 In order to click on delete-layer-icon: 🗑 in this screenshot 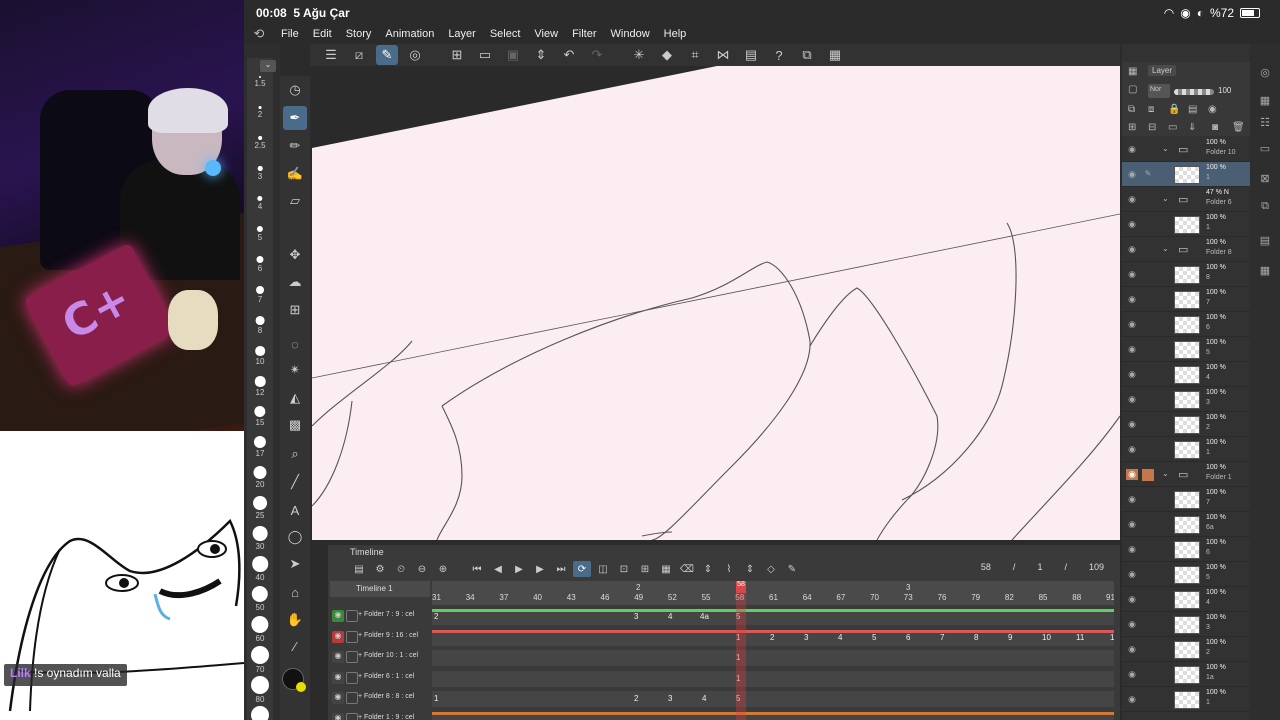, I will do `click(1238, 127)`.